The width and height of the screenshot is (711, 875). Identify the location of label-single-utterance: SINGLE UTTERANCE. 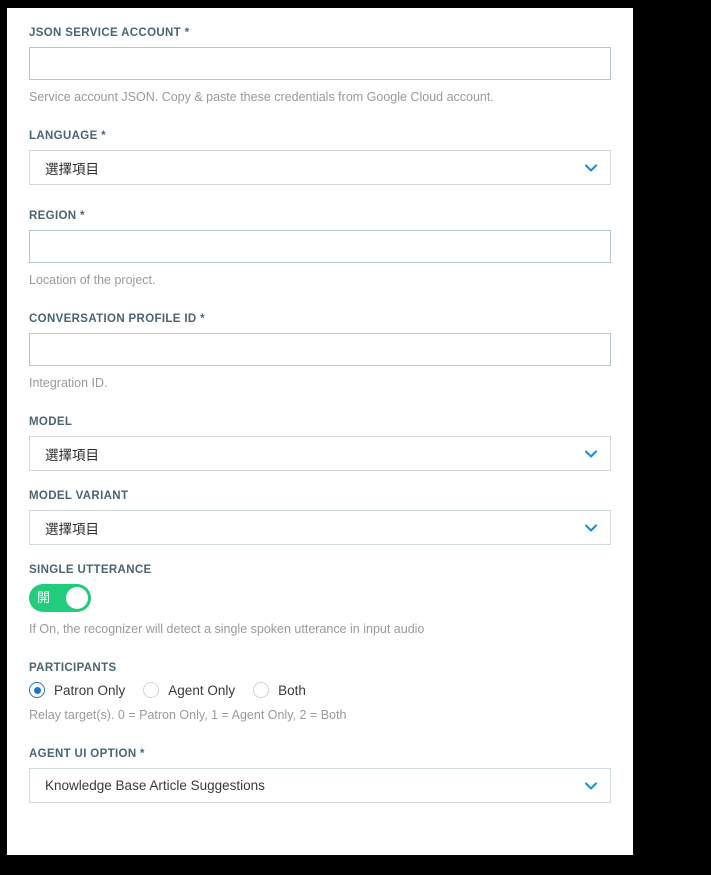
(90, 570).